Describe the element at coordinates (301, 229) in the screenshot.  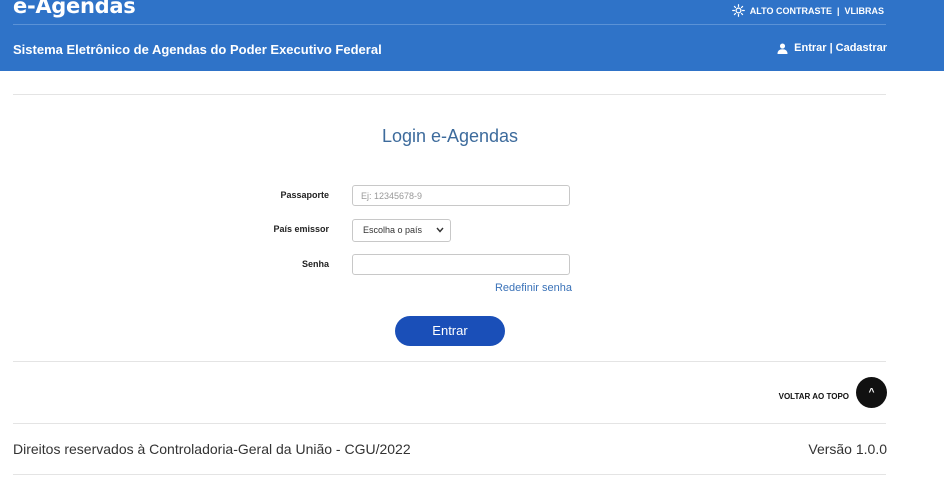
I see `country-label: País emissor` at that location.